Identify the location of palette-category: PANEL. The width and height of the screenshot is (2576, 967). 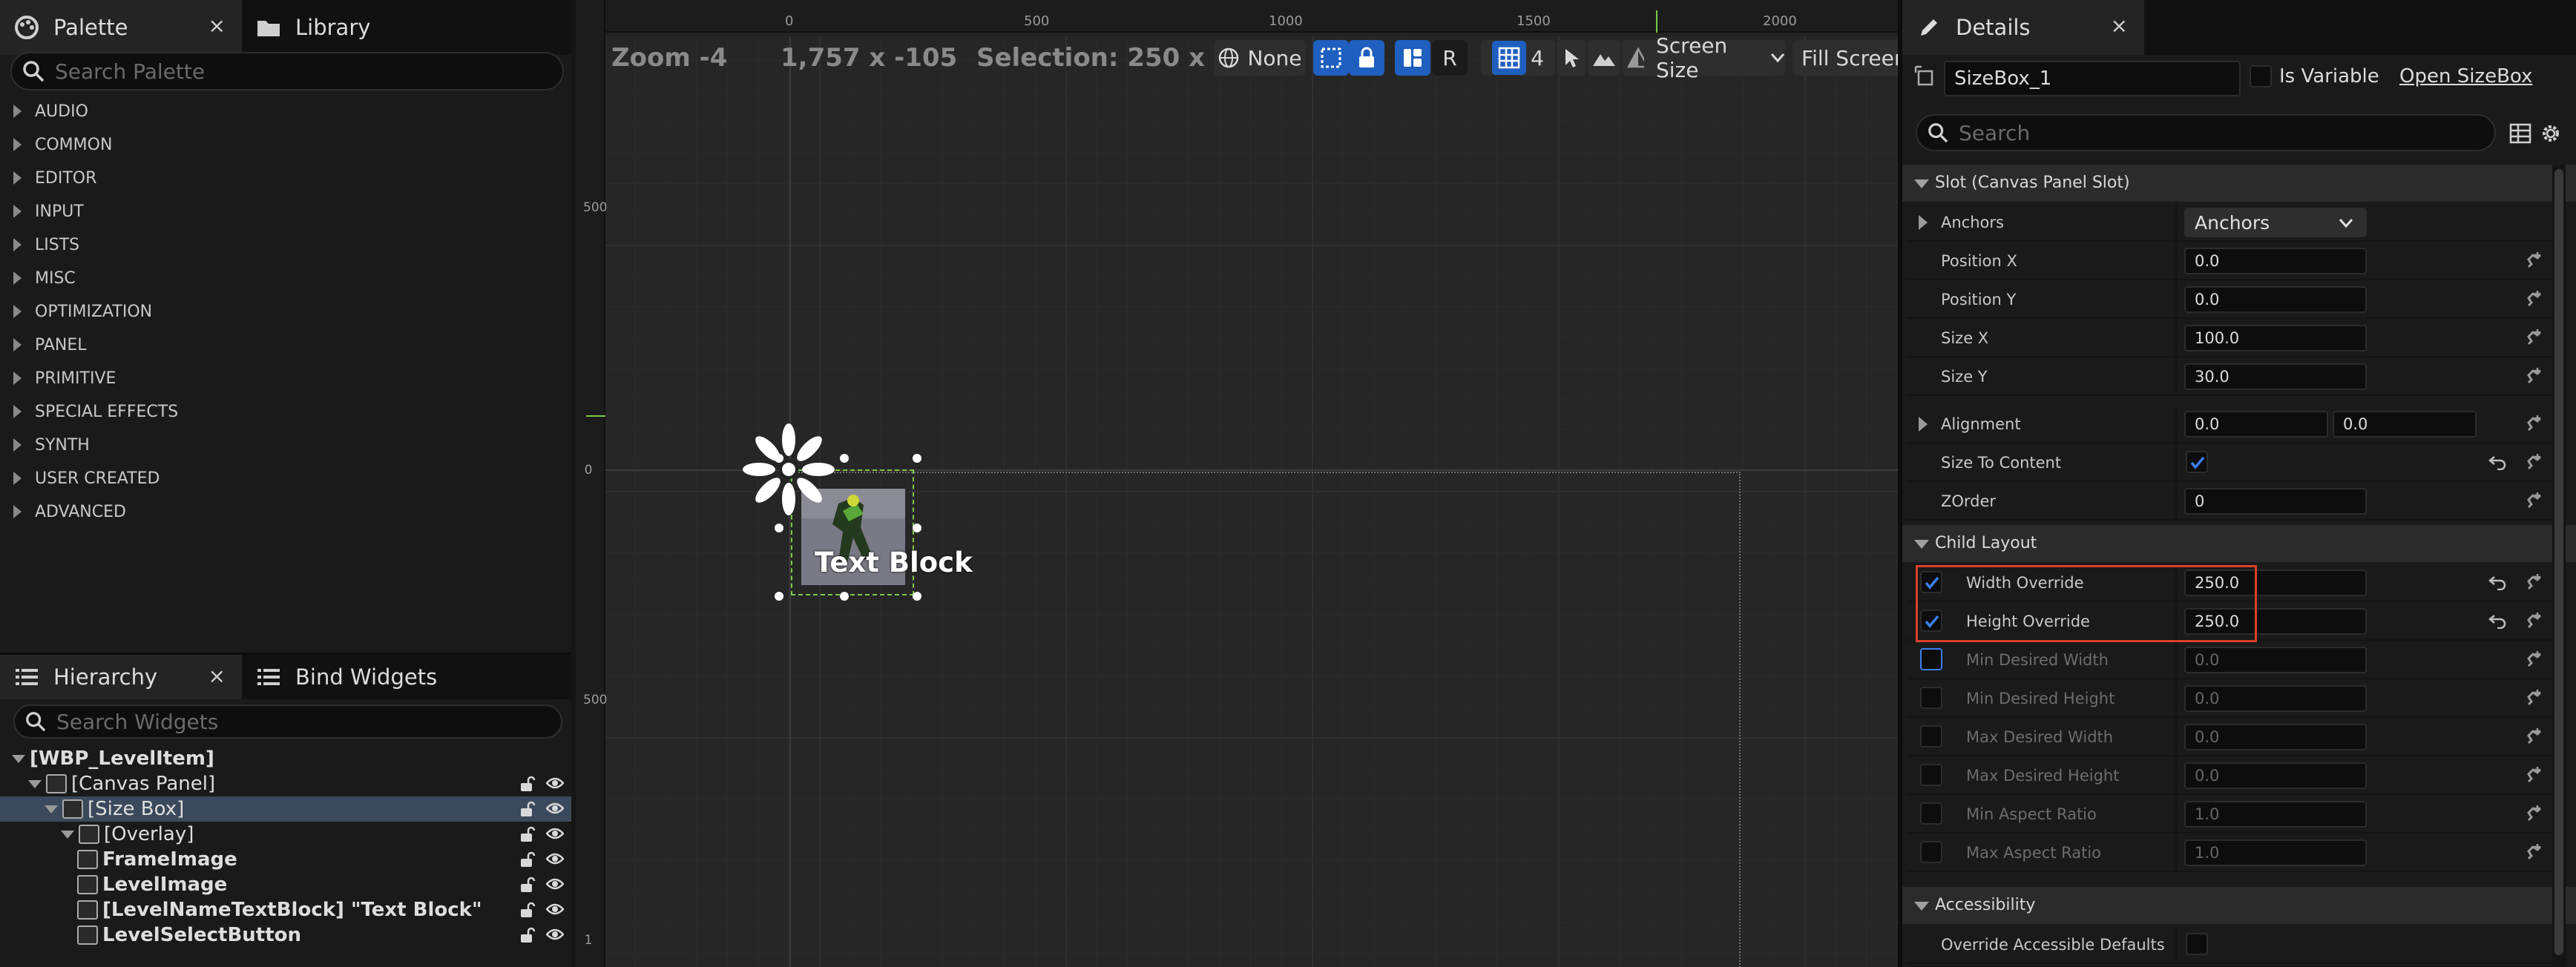
(288, 345).